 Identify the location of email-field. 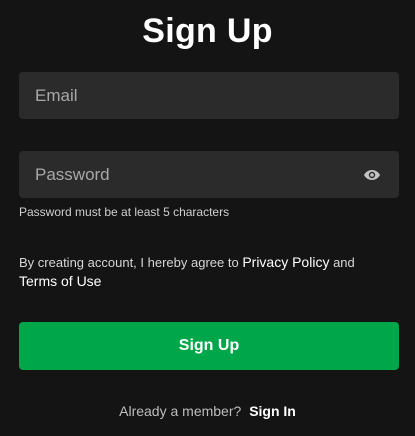
(209, 95).